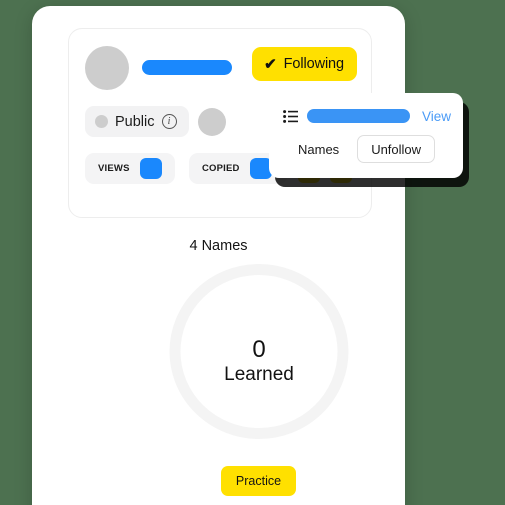 This screenshot has height=505, width=505. Describe the element at coordinates (317, 89) in the screenshot. I see `popup-arrow-icon` at that location.